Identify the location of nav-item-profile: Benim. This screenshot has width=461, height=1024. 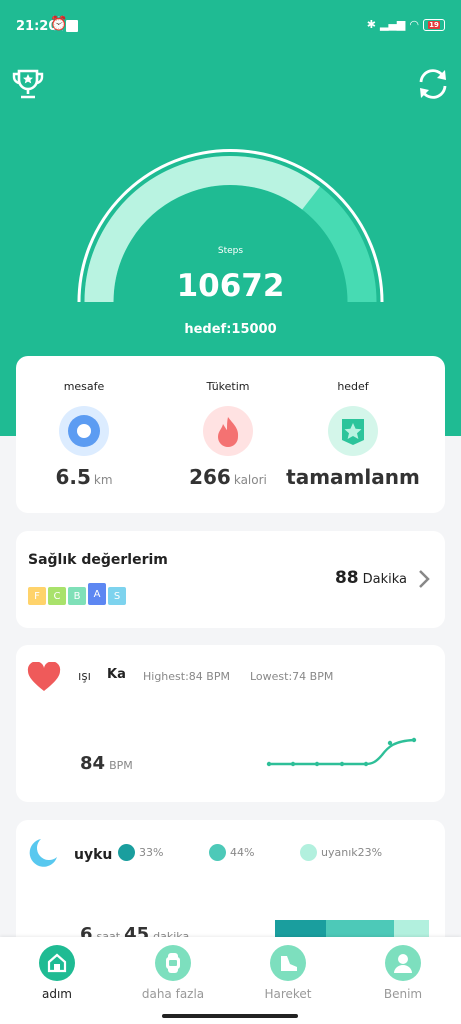
(403, 973).